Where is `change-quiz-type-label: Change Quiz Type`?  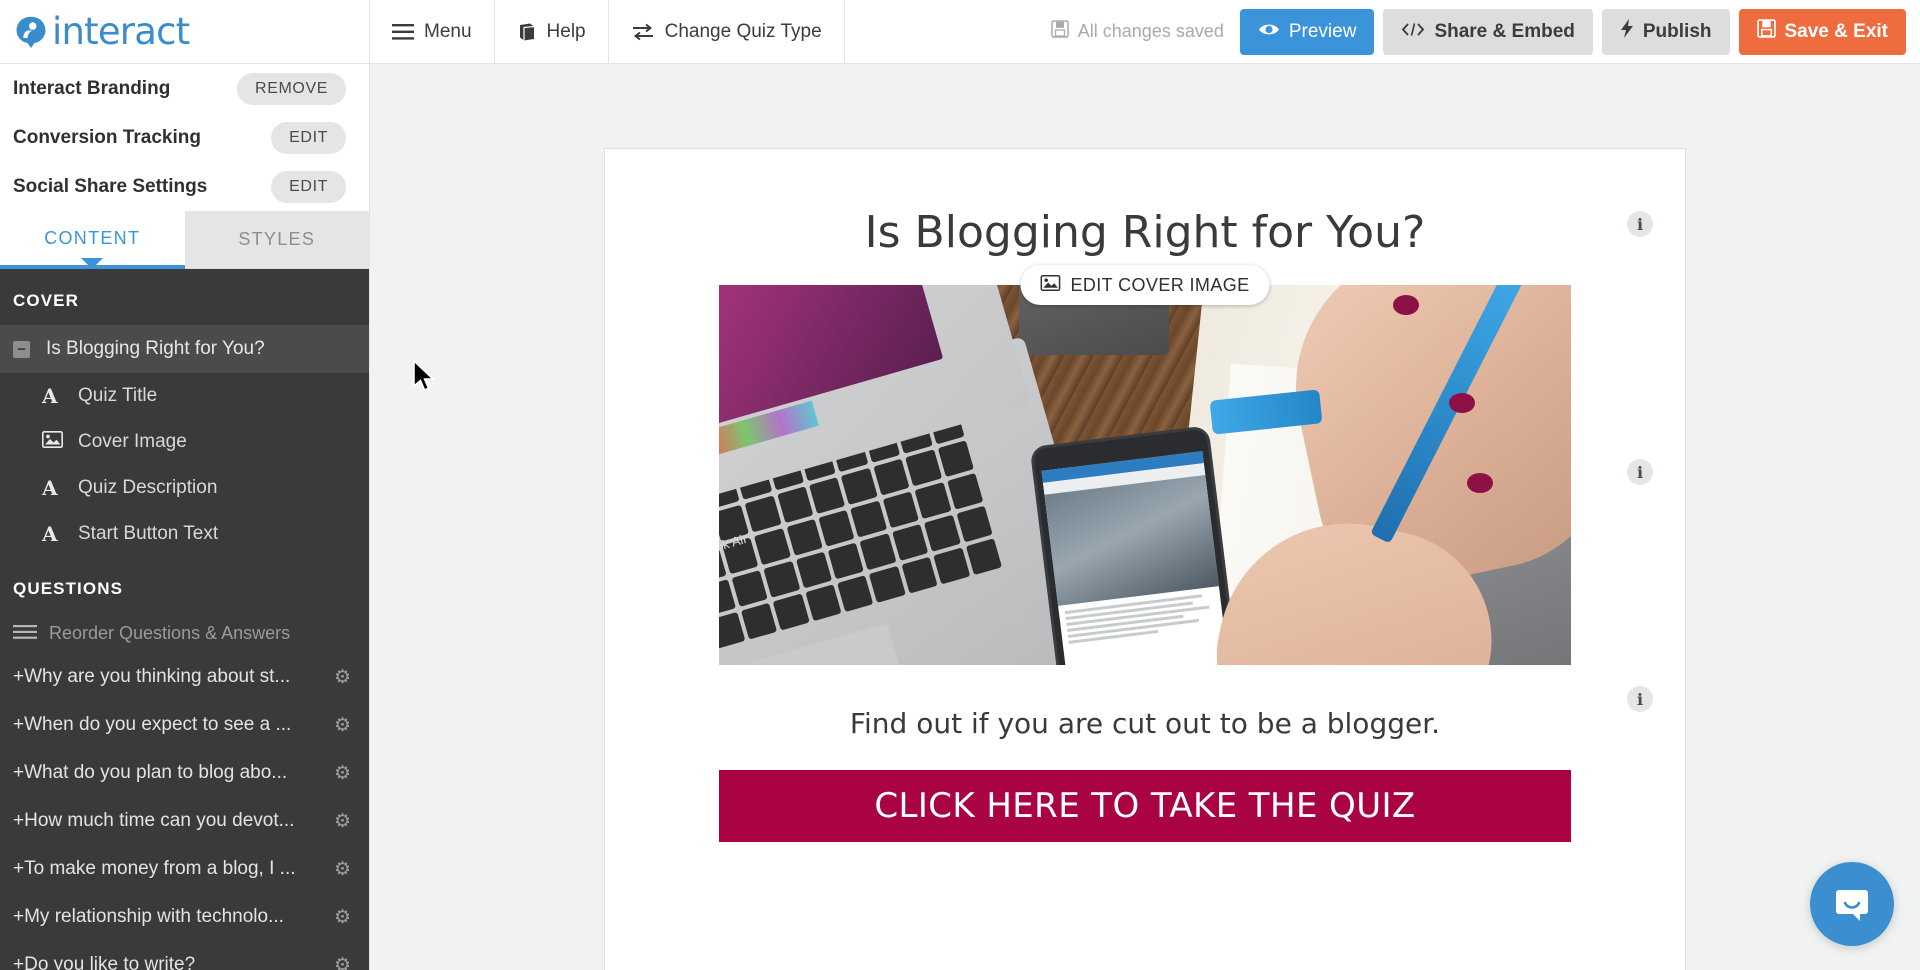 change-quiz-type-label: Change Quiz Type is located at coordinates (743, 31).